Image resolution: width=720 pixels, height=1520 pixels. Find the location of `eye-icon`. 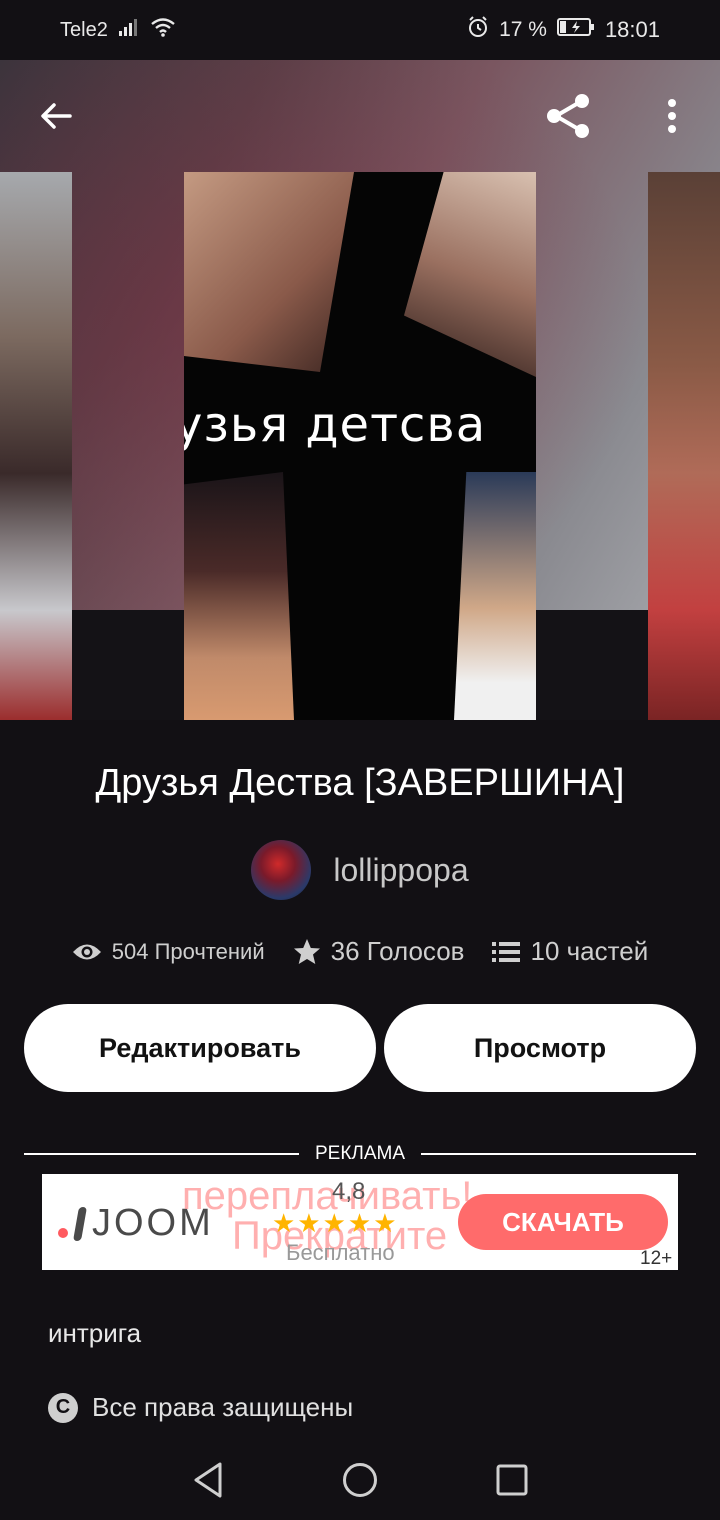

eye-icon is located at coordinates (86, 951).